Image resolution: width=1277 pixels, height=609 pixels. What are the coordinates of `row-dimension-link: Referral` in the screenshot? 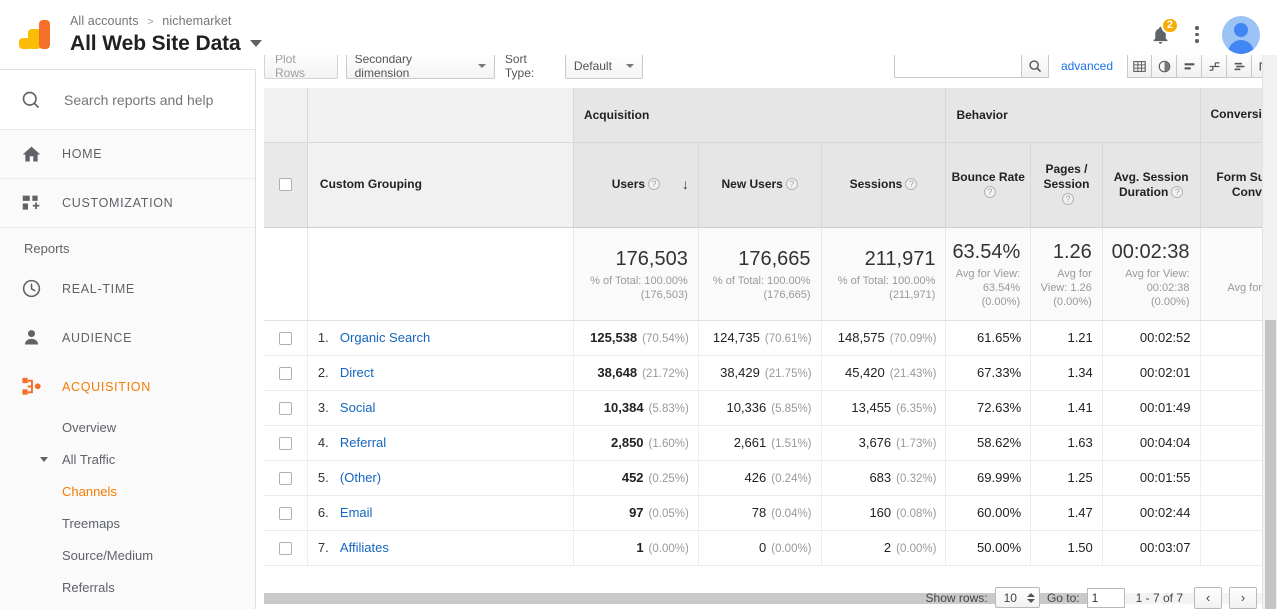 It's located at (363, 442).